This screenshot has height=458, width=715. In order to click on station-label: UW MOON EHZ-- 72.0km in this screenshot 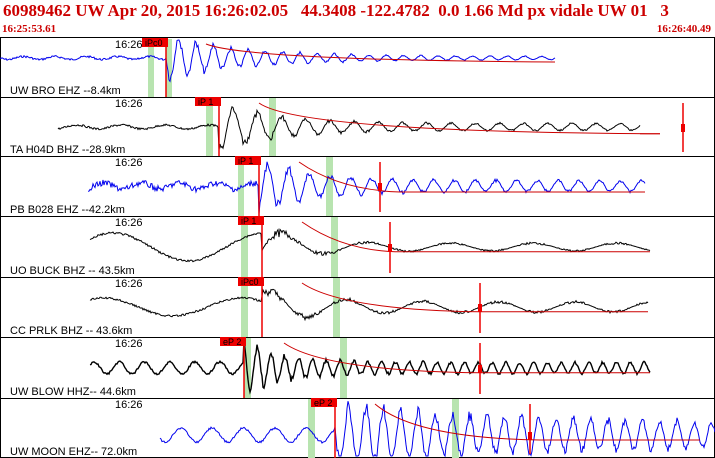, I will do `click(73, 452)`.